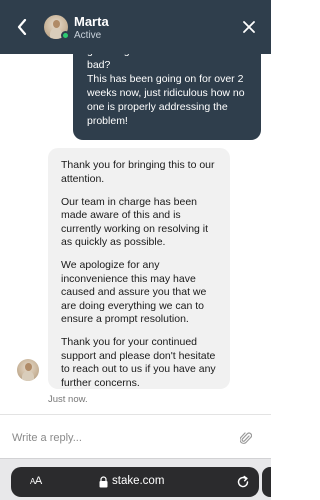 This screenshot has width=320, height=500. I want to click on back-button, so click(22, 27).